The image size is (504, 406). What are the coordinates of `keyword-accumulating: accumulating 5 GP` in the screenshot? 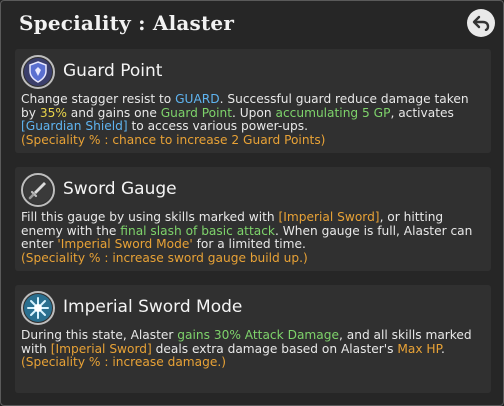 It's located at (333, 112).